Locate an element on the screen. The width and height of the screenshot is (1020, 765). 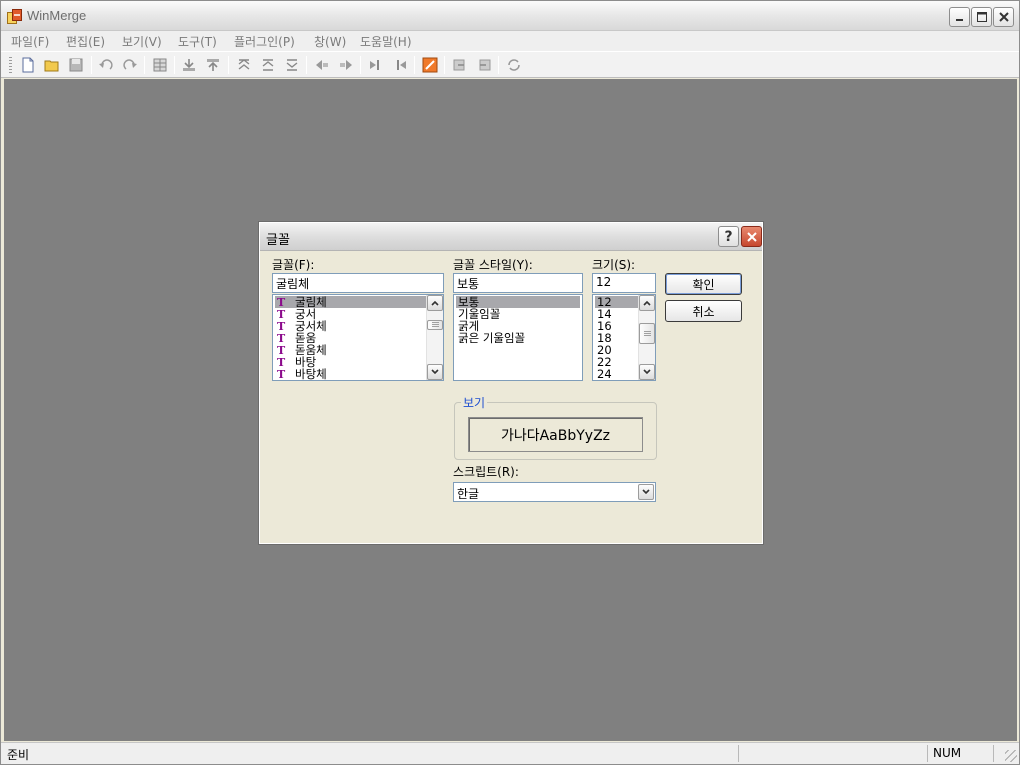
size-label: 크기(S): is located at coordinates (614, 265).